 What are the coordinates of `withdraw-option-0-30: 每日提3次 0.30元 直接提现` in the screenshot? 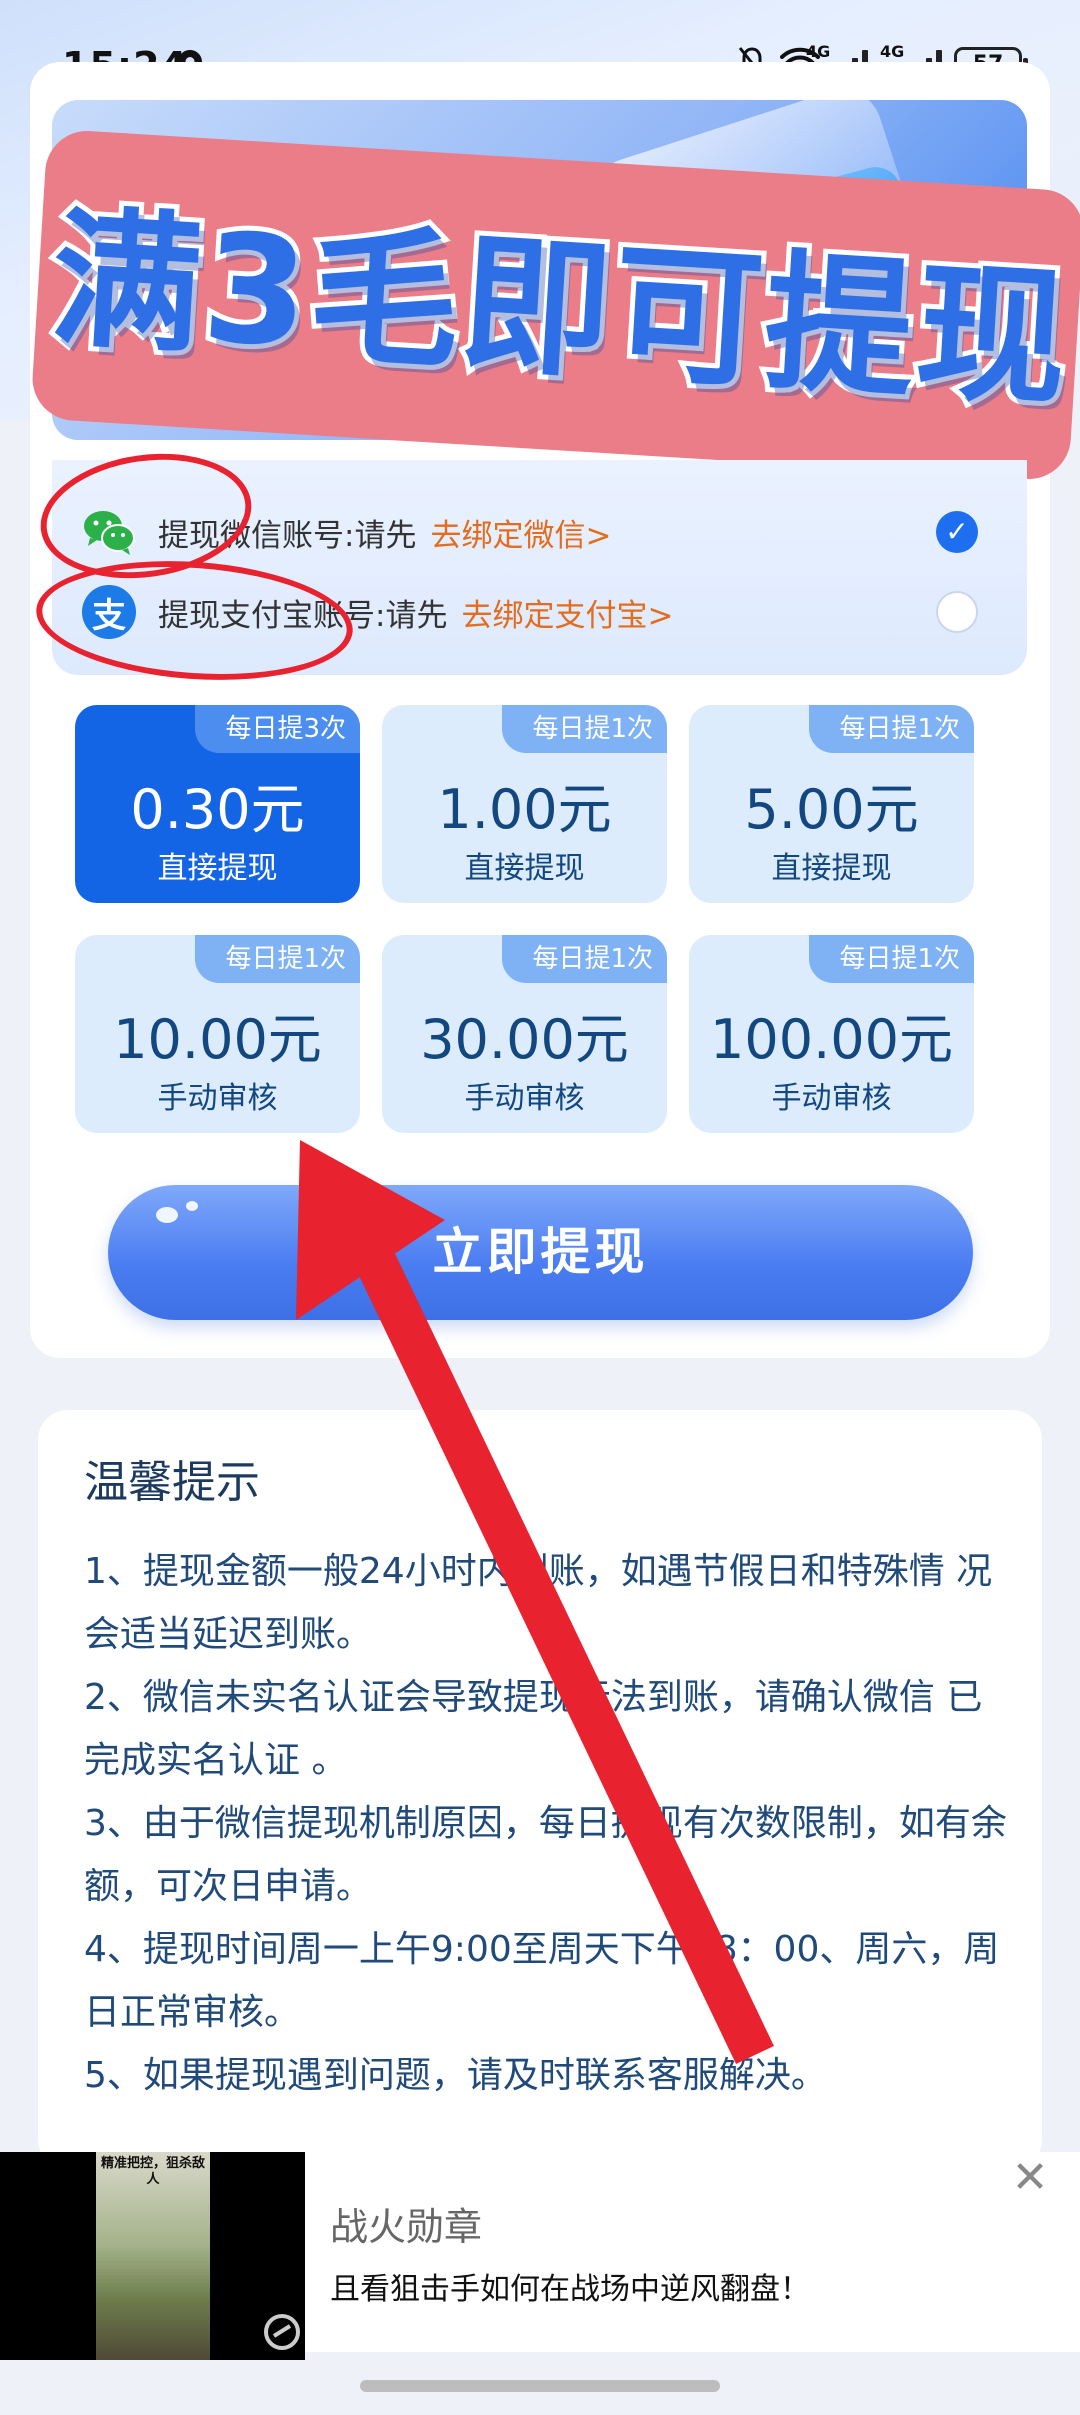 It's located at (217, 804).